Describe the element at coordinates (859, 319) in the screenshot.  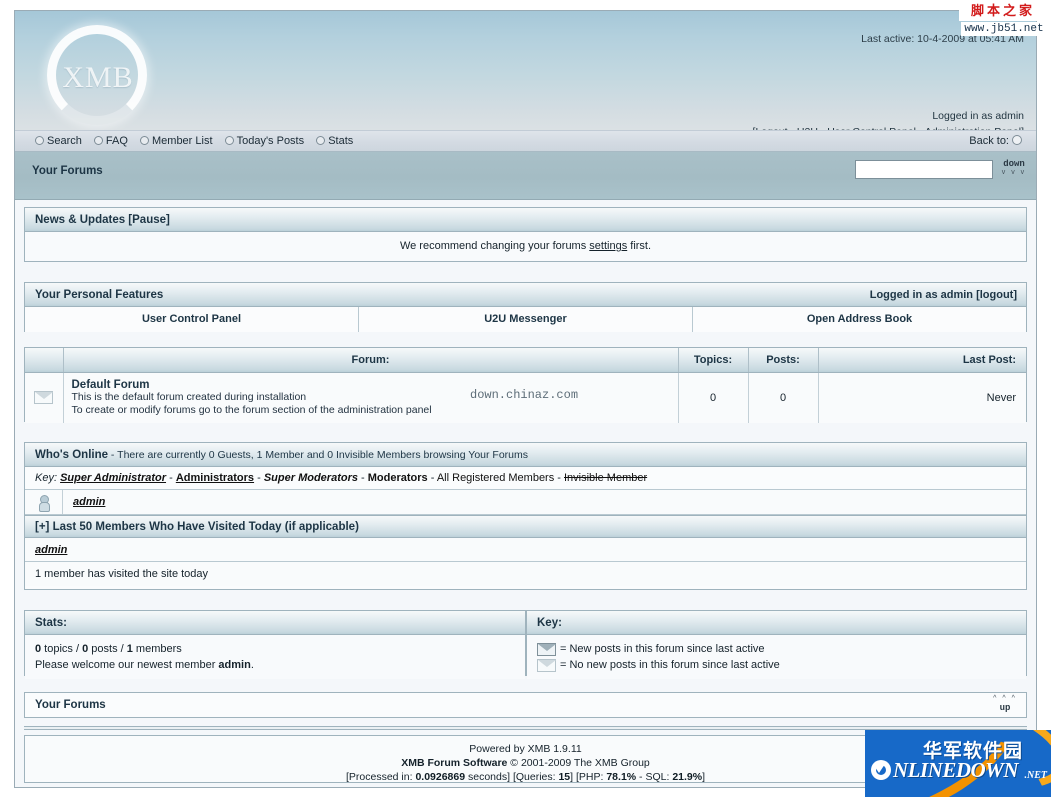
I see `open-address-book-button: Open Address Book` at that location.